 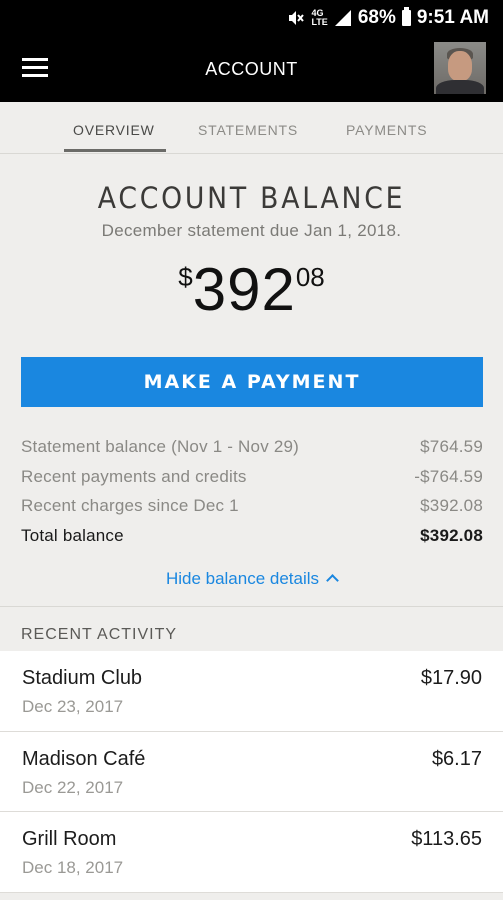 I want to click on mute-icon, so click(x=296, y=18).